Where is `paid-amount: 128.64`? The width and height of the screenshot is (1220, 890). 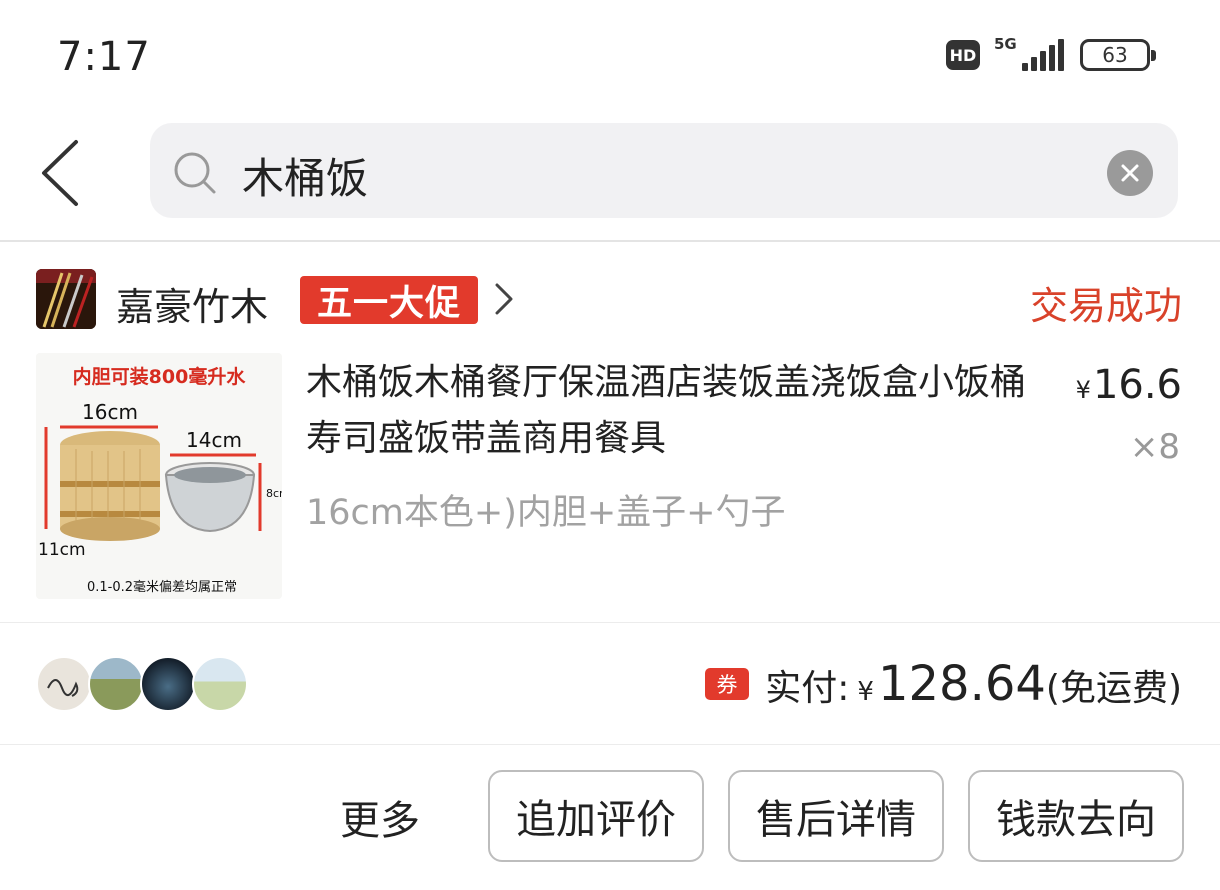
paid-amount: 128.64 is located at coordinates (961, 684).